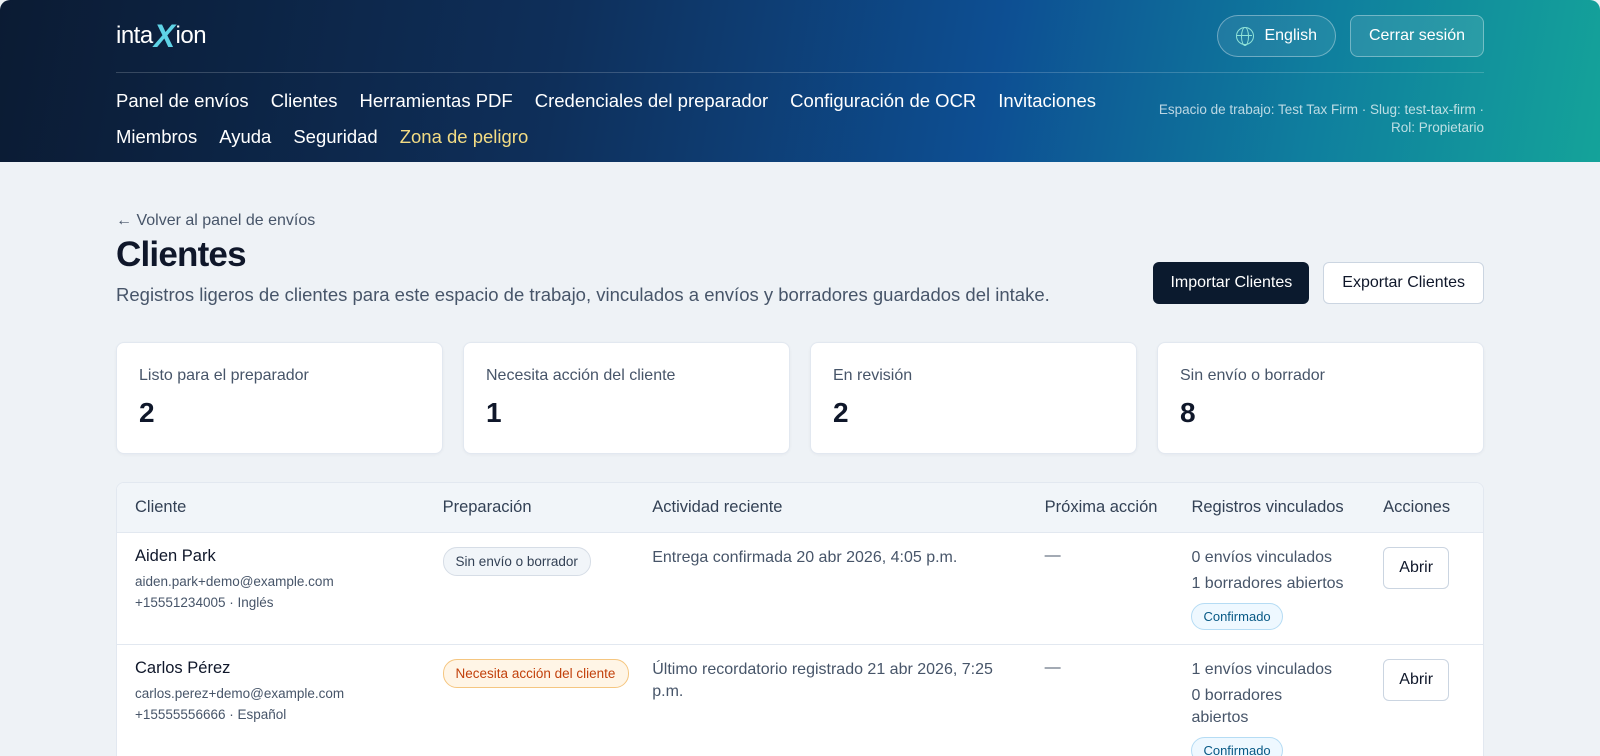 The width and height of the screenshot is (1600, 756). Describe the element at coordinates (543, 507) in the screenshot. I see `column-header-preparacion: Preparación` at that location.